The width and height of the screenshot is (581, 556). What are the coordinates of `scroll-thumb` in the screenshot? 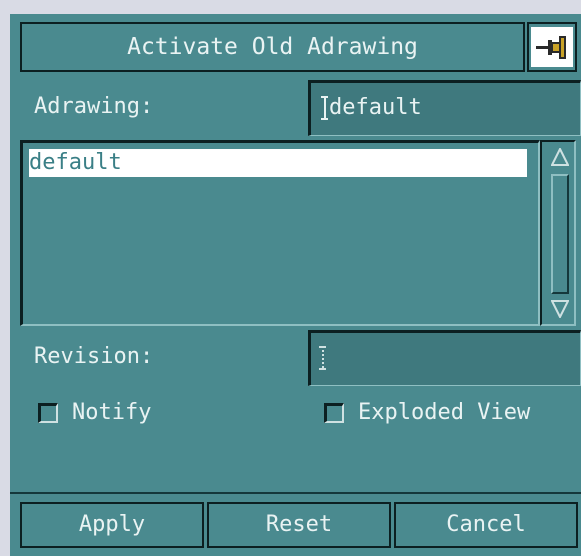 It's located at (560, 234).